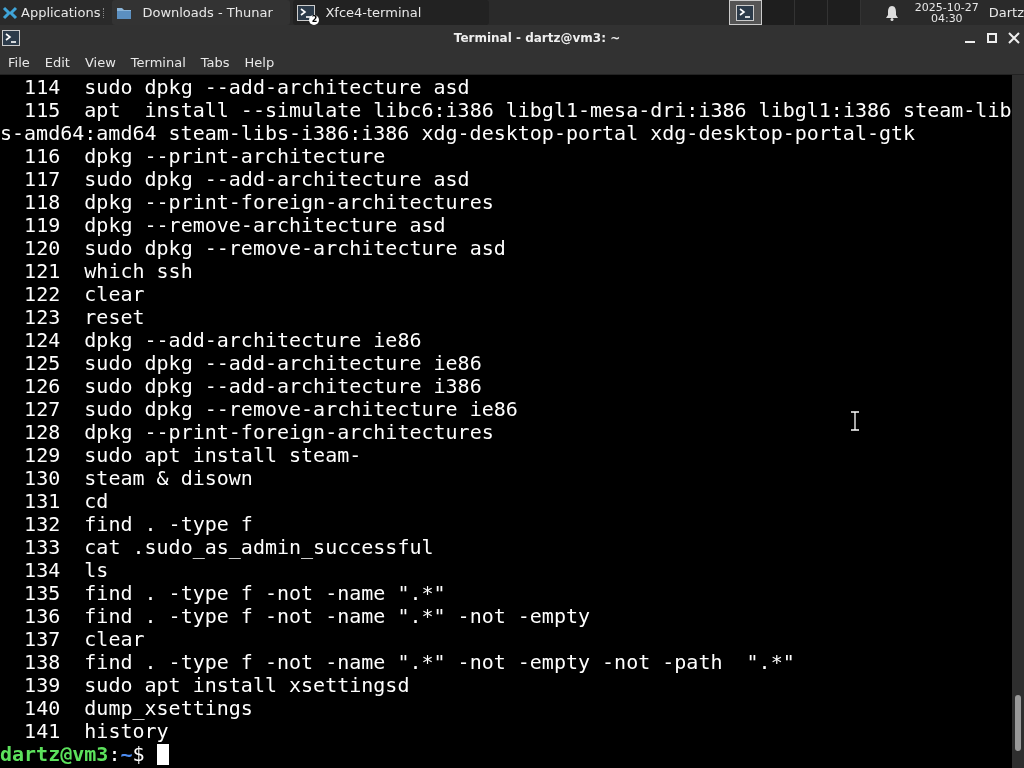 This screenshot has width=1024, height=768. I want to click on scrollbar, so click(1018, 421).